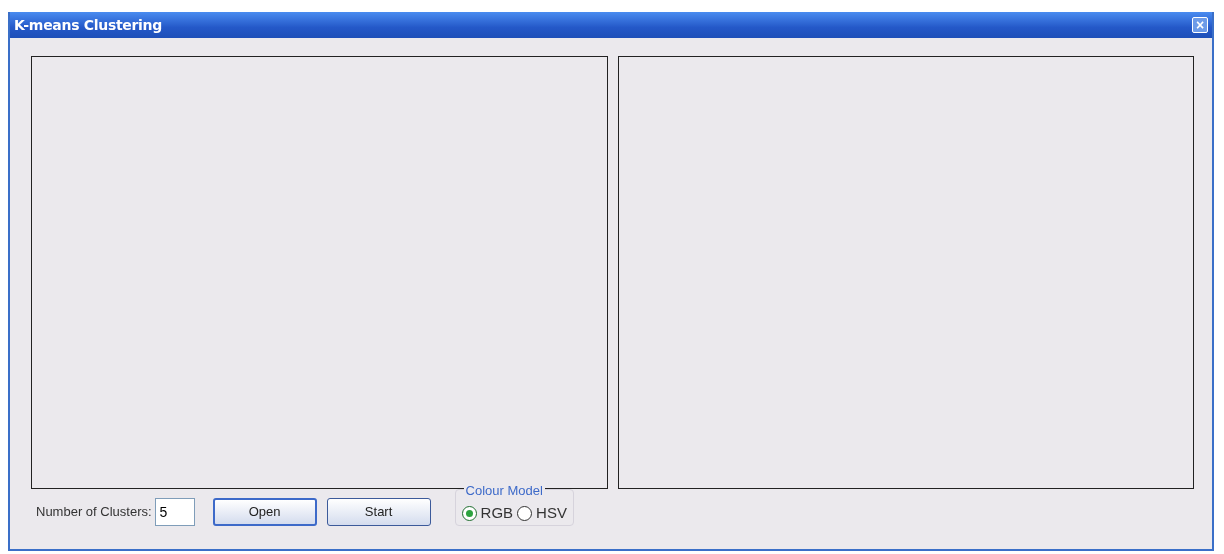  What do you see at coordinates (88, 25) in the screenshot?
I see `window-title: K-means Clustering` at bounding box center [88, 25].